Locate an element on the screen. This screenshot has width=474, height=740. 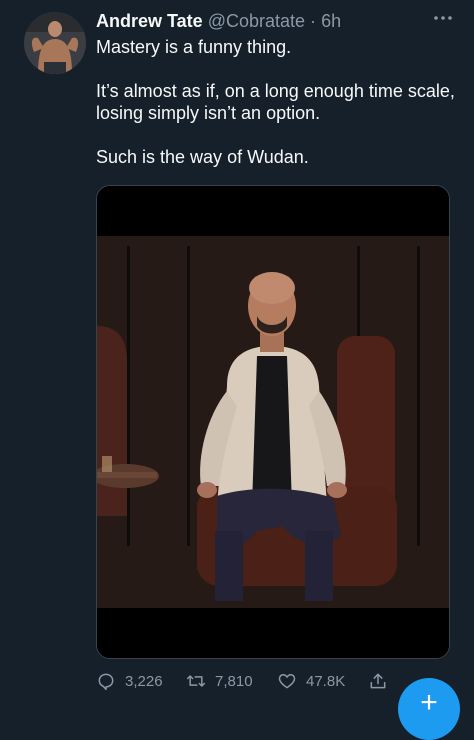
share-button is located at coordinates (382, 681).